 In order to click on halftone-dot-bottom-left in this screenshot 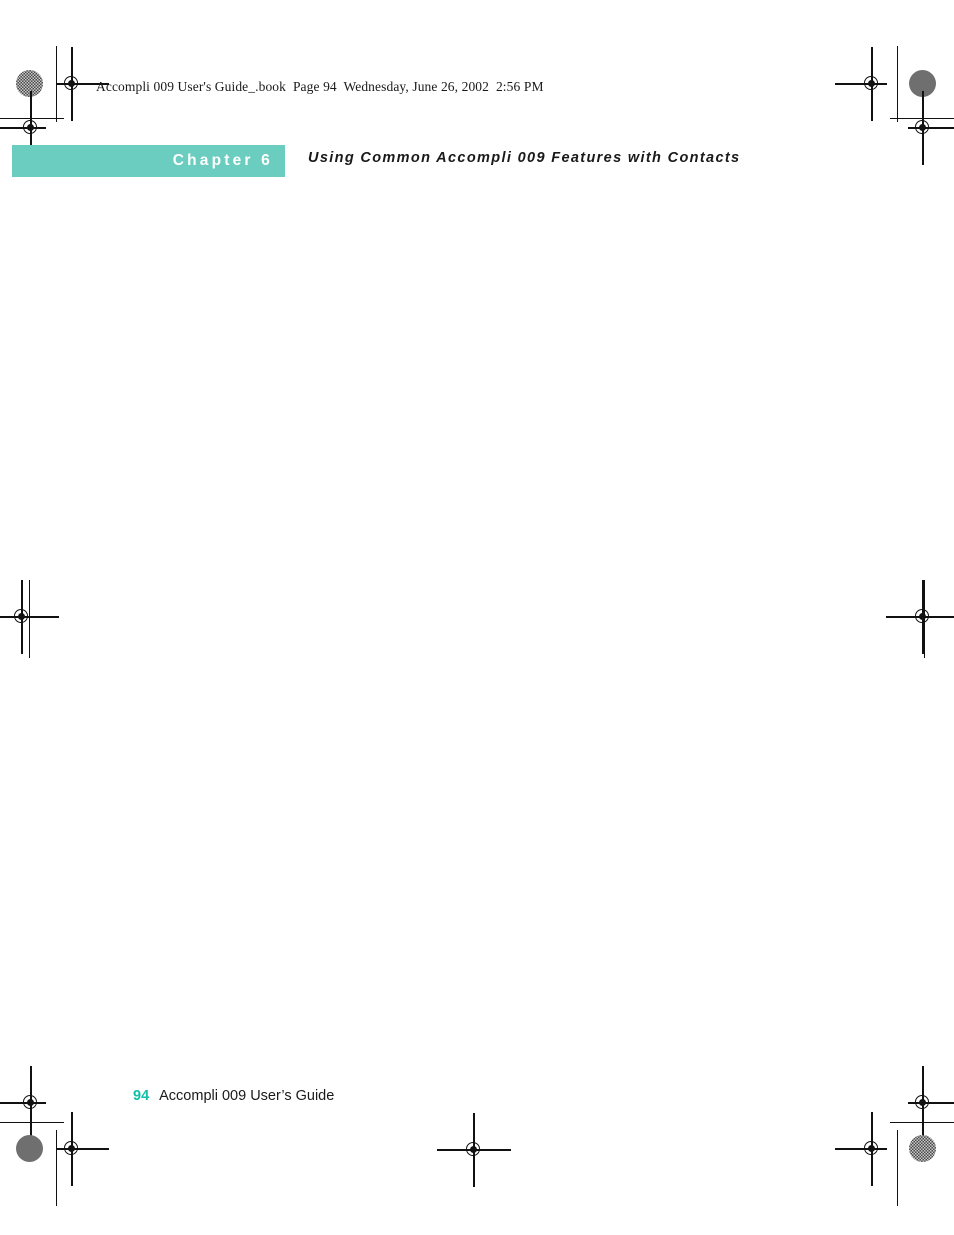, I will do `click(29, 1148)`.